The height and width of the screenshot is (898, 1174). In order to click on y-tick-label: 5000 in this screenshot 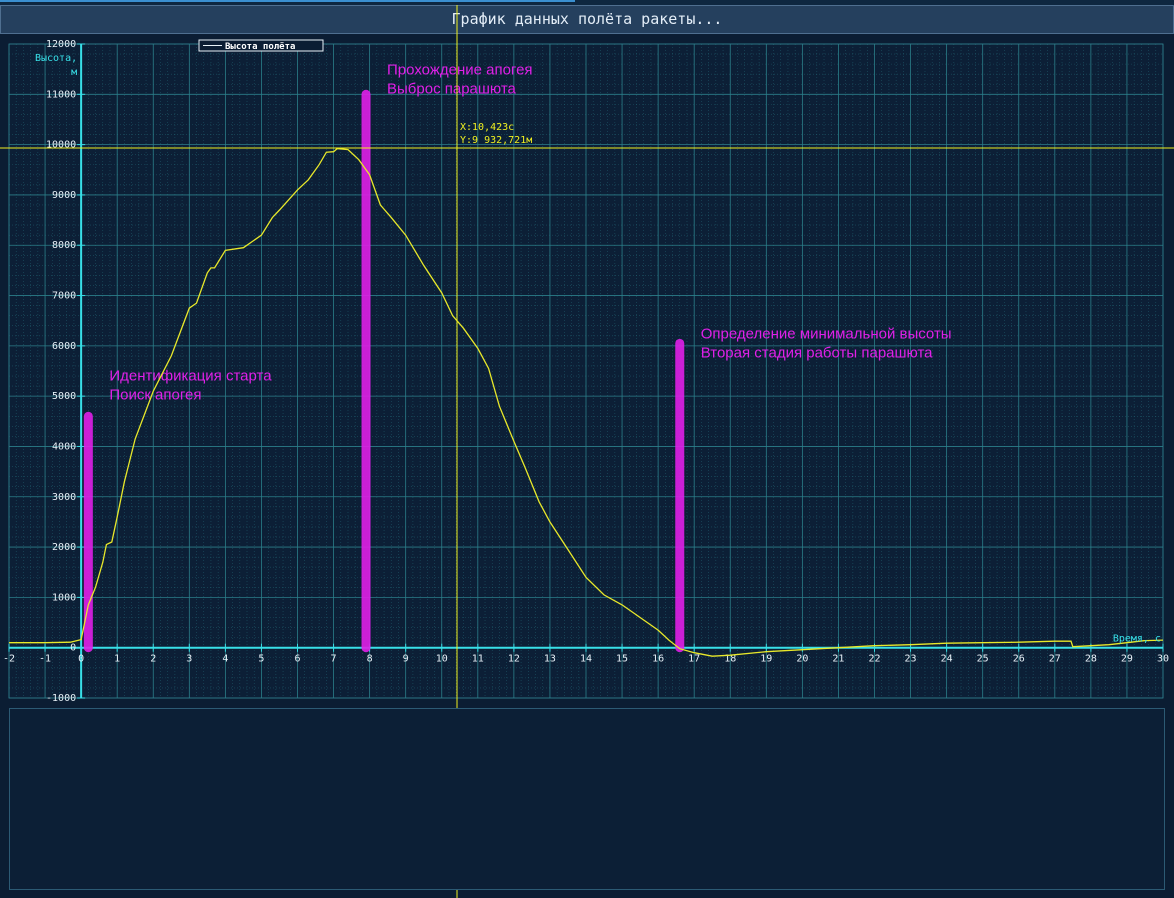, I will do `click(64, 396)`.